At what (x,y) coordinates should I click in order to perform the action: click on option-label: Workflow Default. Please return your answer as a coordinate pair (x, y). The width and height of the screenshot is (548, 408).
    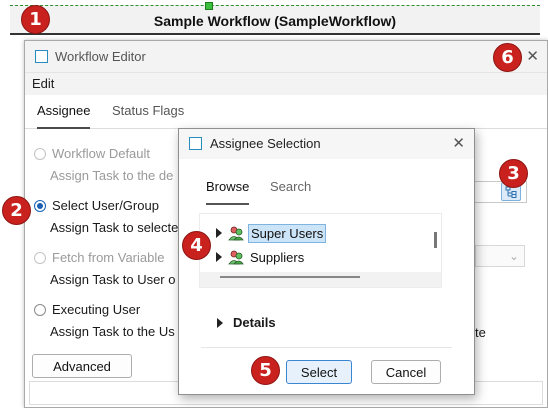
    Looking at the image, I should click on (101, 153).